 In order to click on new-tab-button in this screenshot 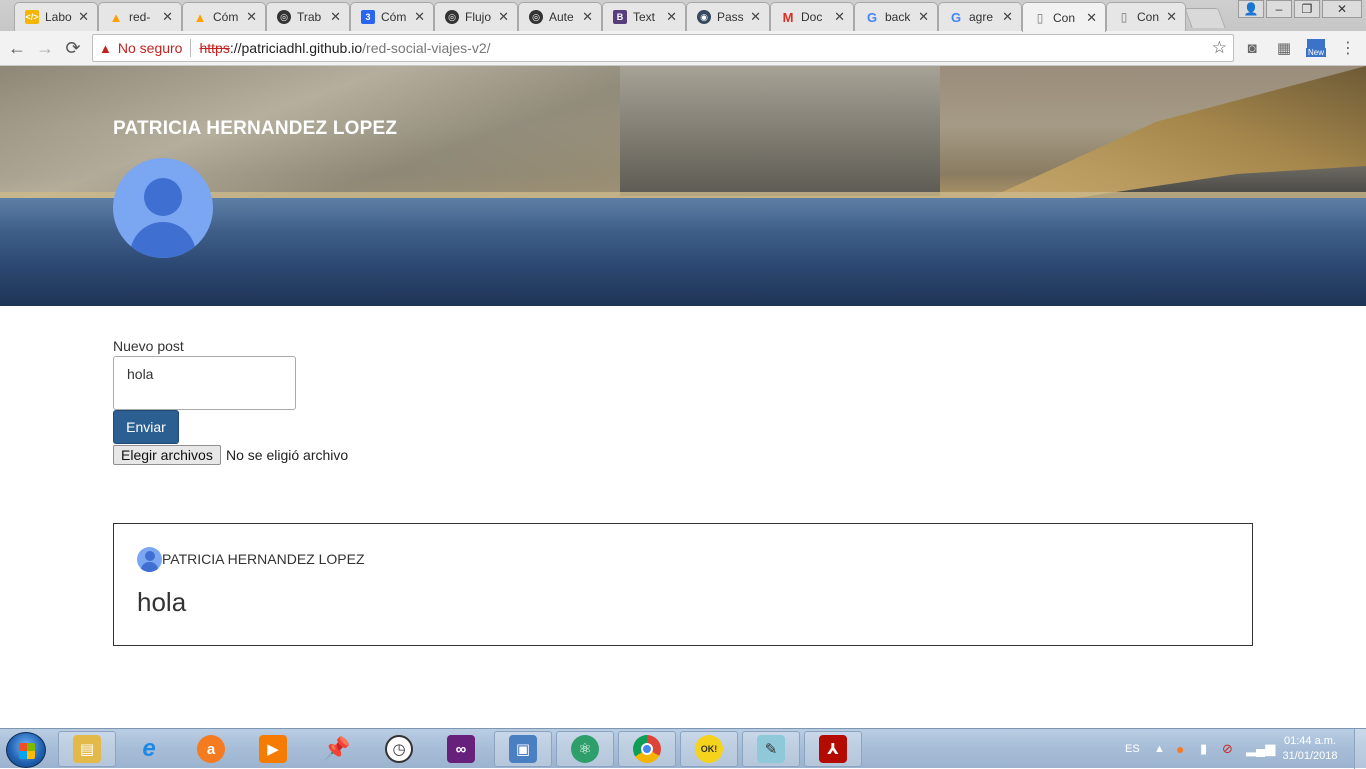, I will do `click(1205, 18)`.